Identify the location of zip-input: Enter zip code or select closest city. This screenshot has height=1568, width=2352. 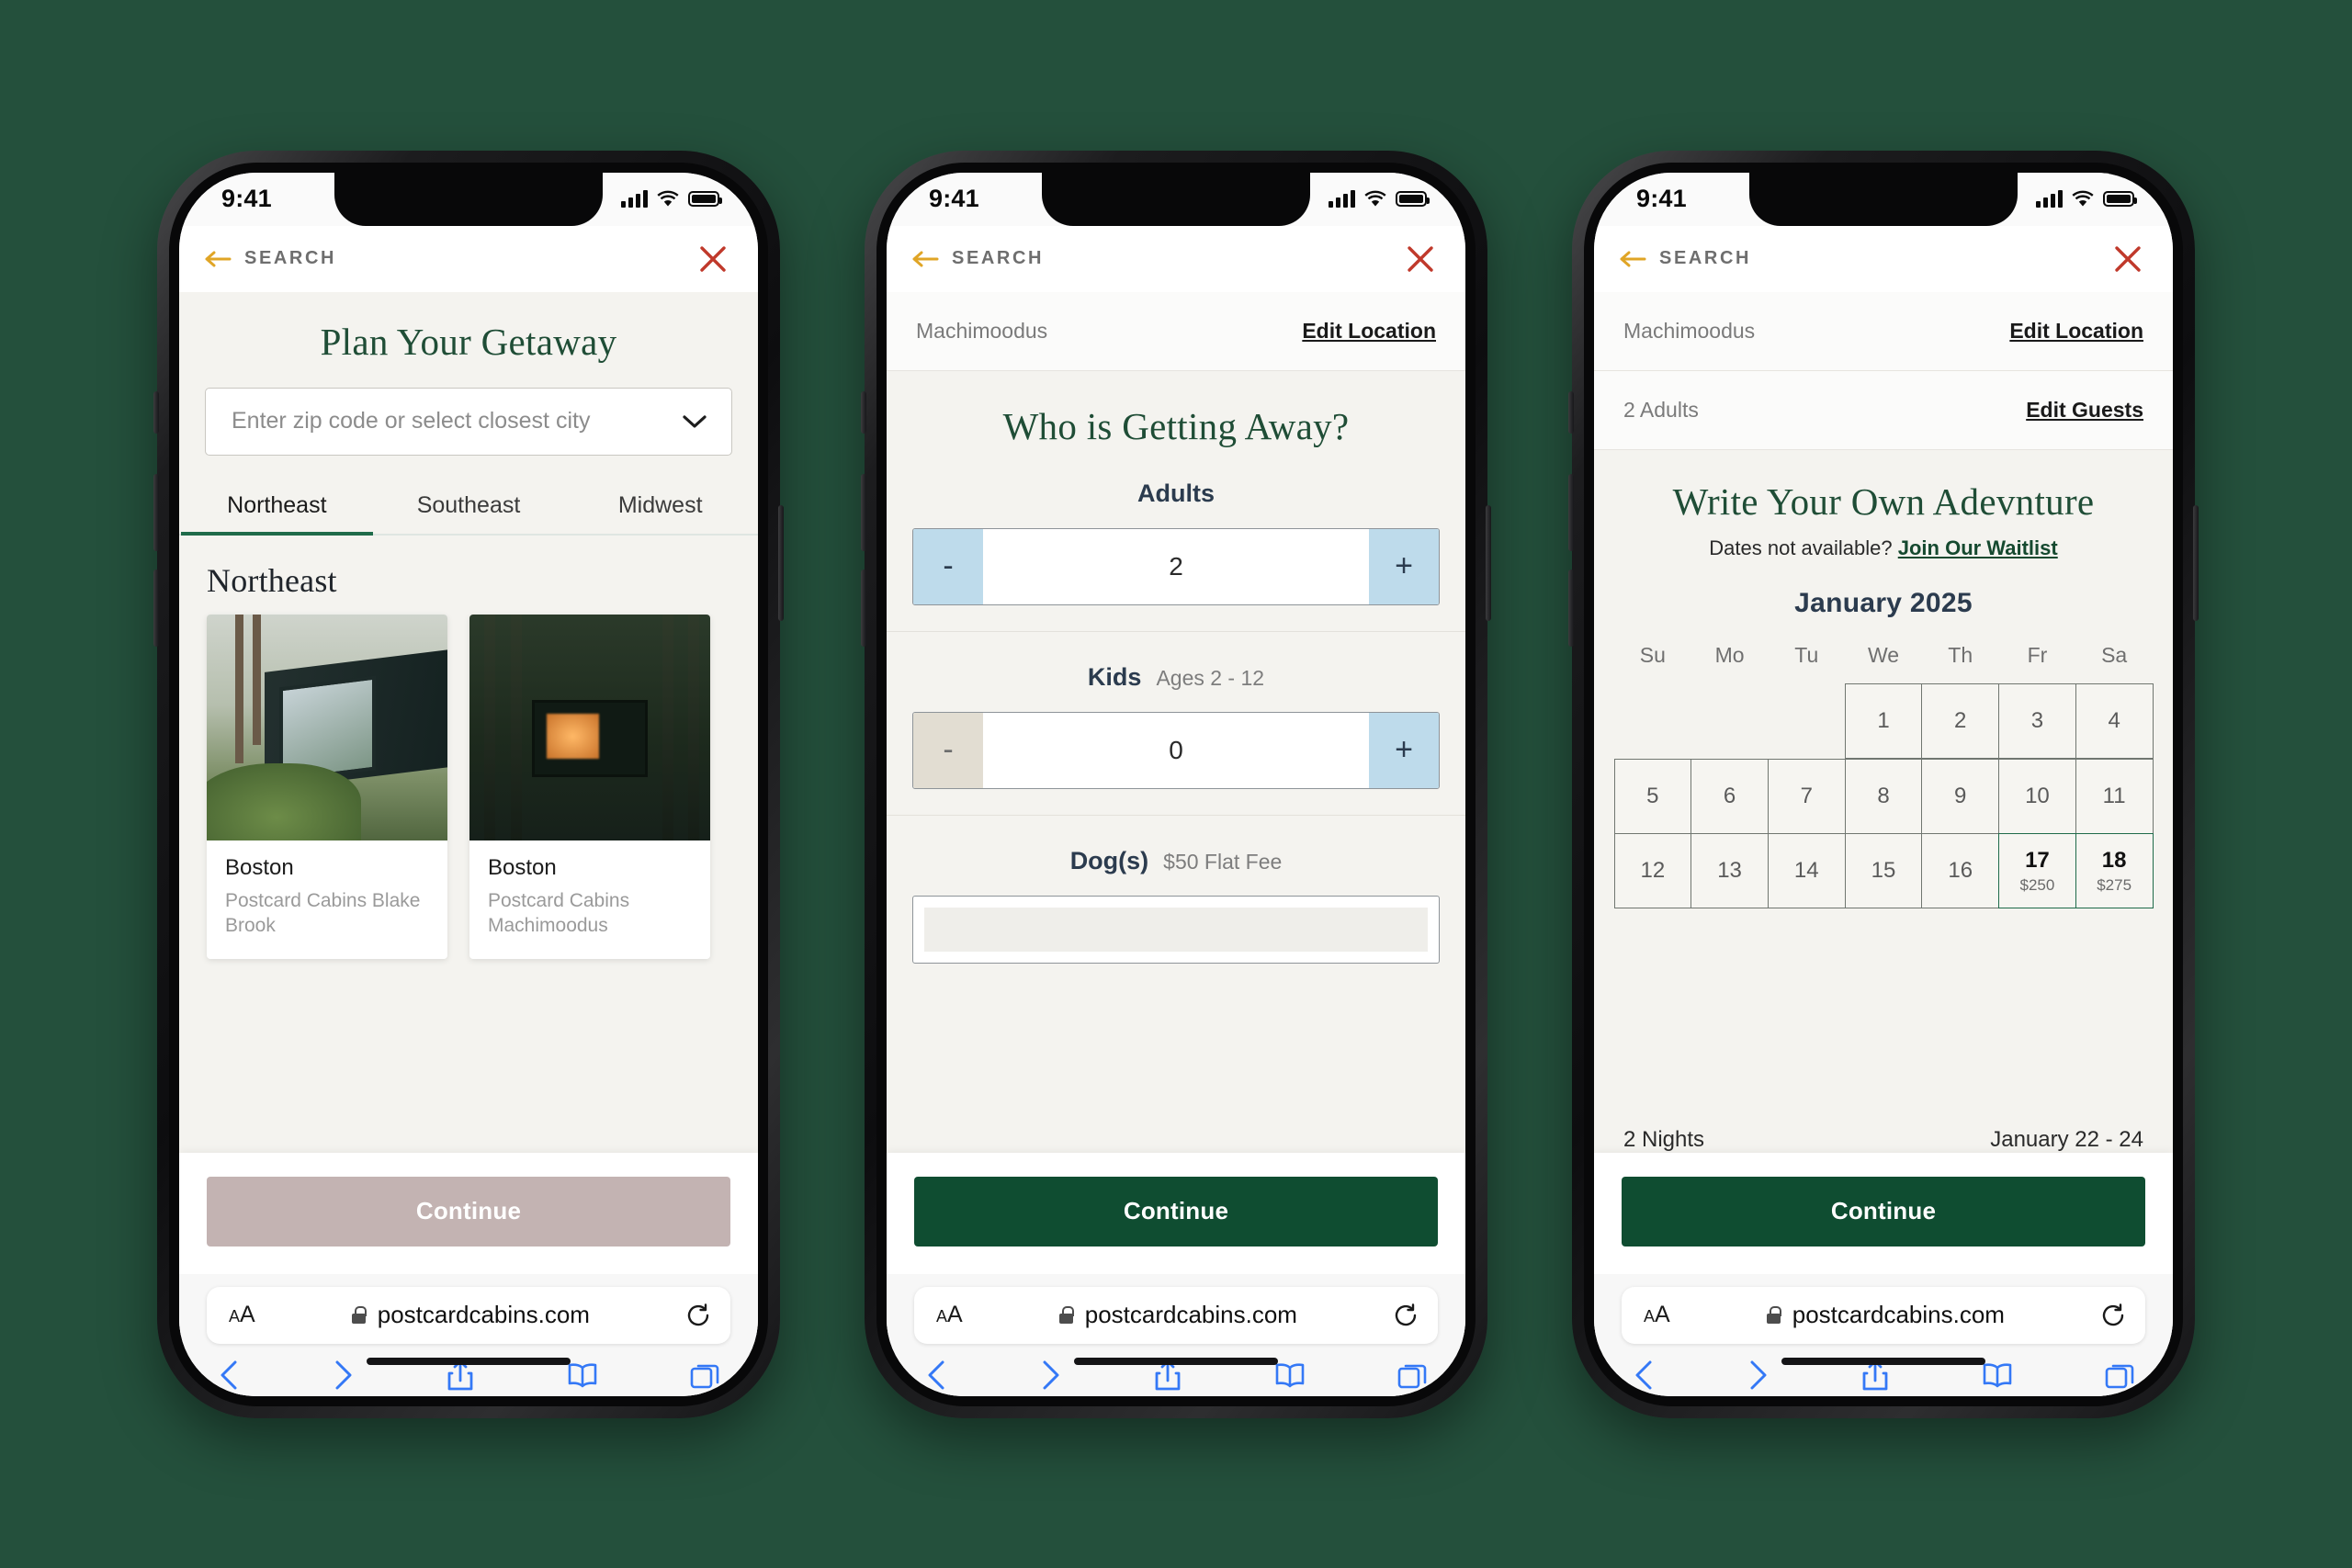
(469, 421).